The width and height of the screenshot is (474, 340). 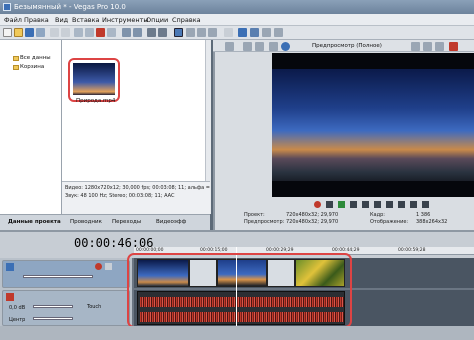 I want to click on menu-tools: Инструменты, so click(x=125, y=20).